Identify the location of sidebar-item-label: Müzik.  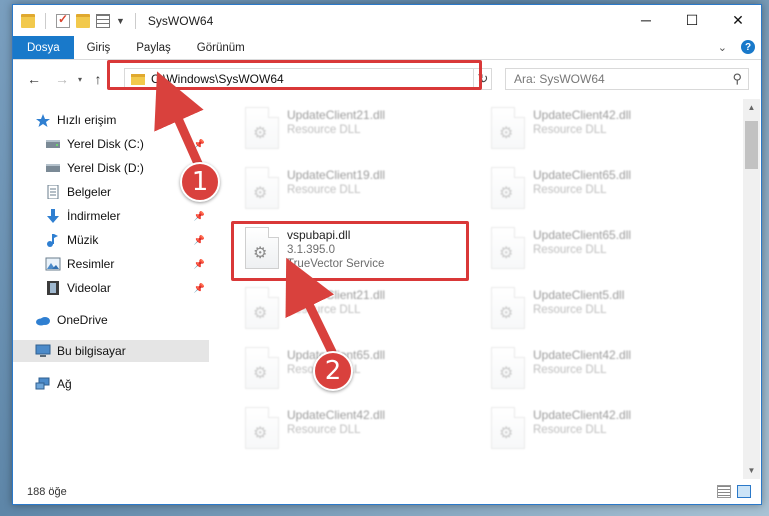
(83, 240).